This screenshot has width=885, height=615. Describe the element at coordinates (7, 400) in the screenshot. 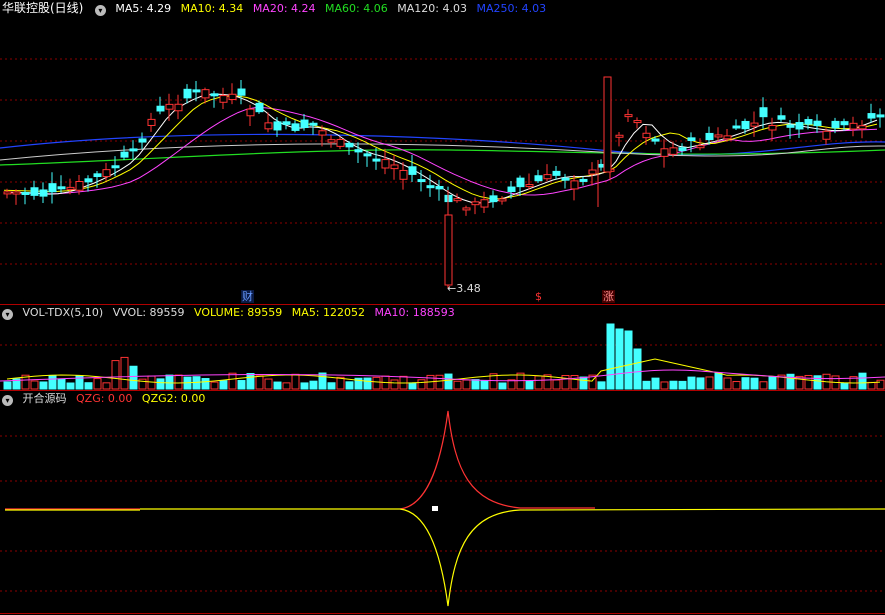

I see `indicator-toggle-icon: ▾` at that location.